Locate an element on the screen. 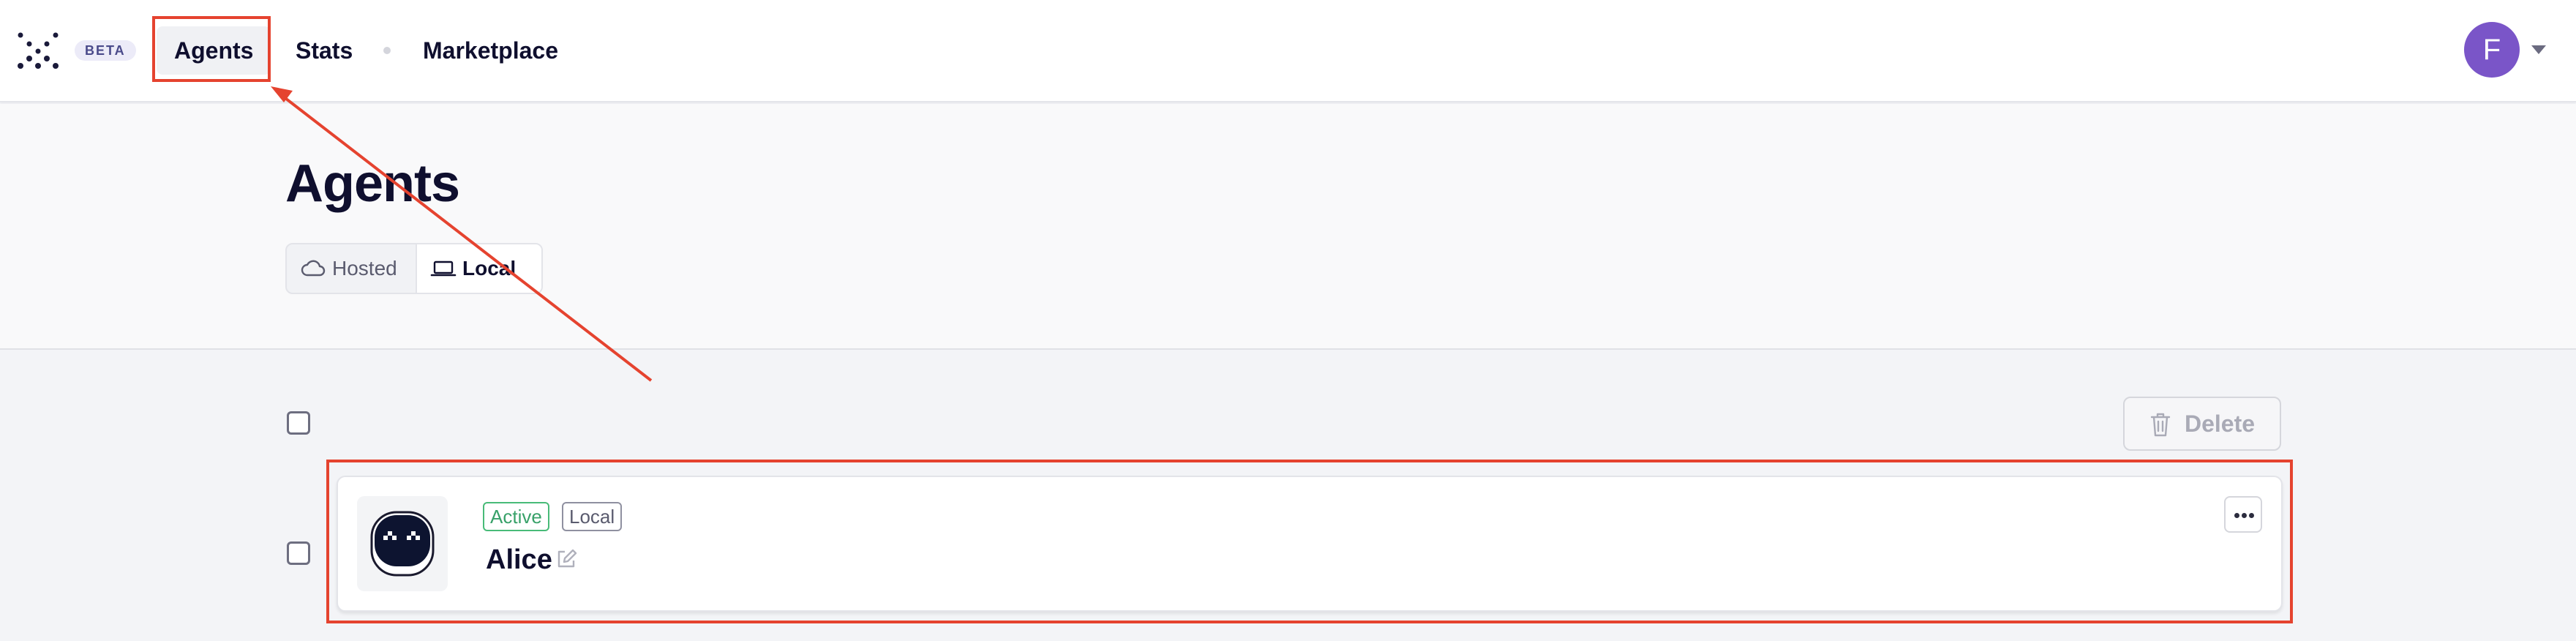  cloud-icon is located at coordinates (313, 268).